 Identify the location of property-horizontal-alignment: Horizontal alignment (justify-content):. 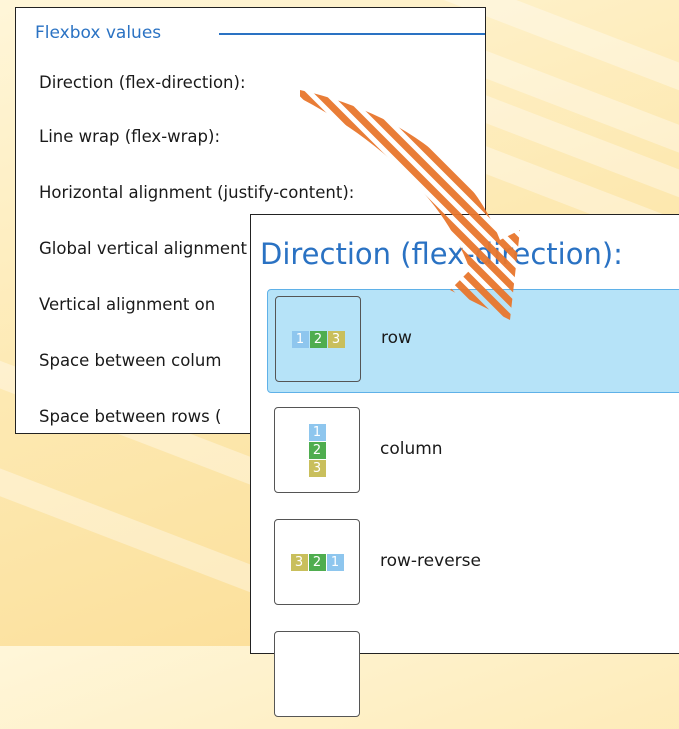
(196, 193).